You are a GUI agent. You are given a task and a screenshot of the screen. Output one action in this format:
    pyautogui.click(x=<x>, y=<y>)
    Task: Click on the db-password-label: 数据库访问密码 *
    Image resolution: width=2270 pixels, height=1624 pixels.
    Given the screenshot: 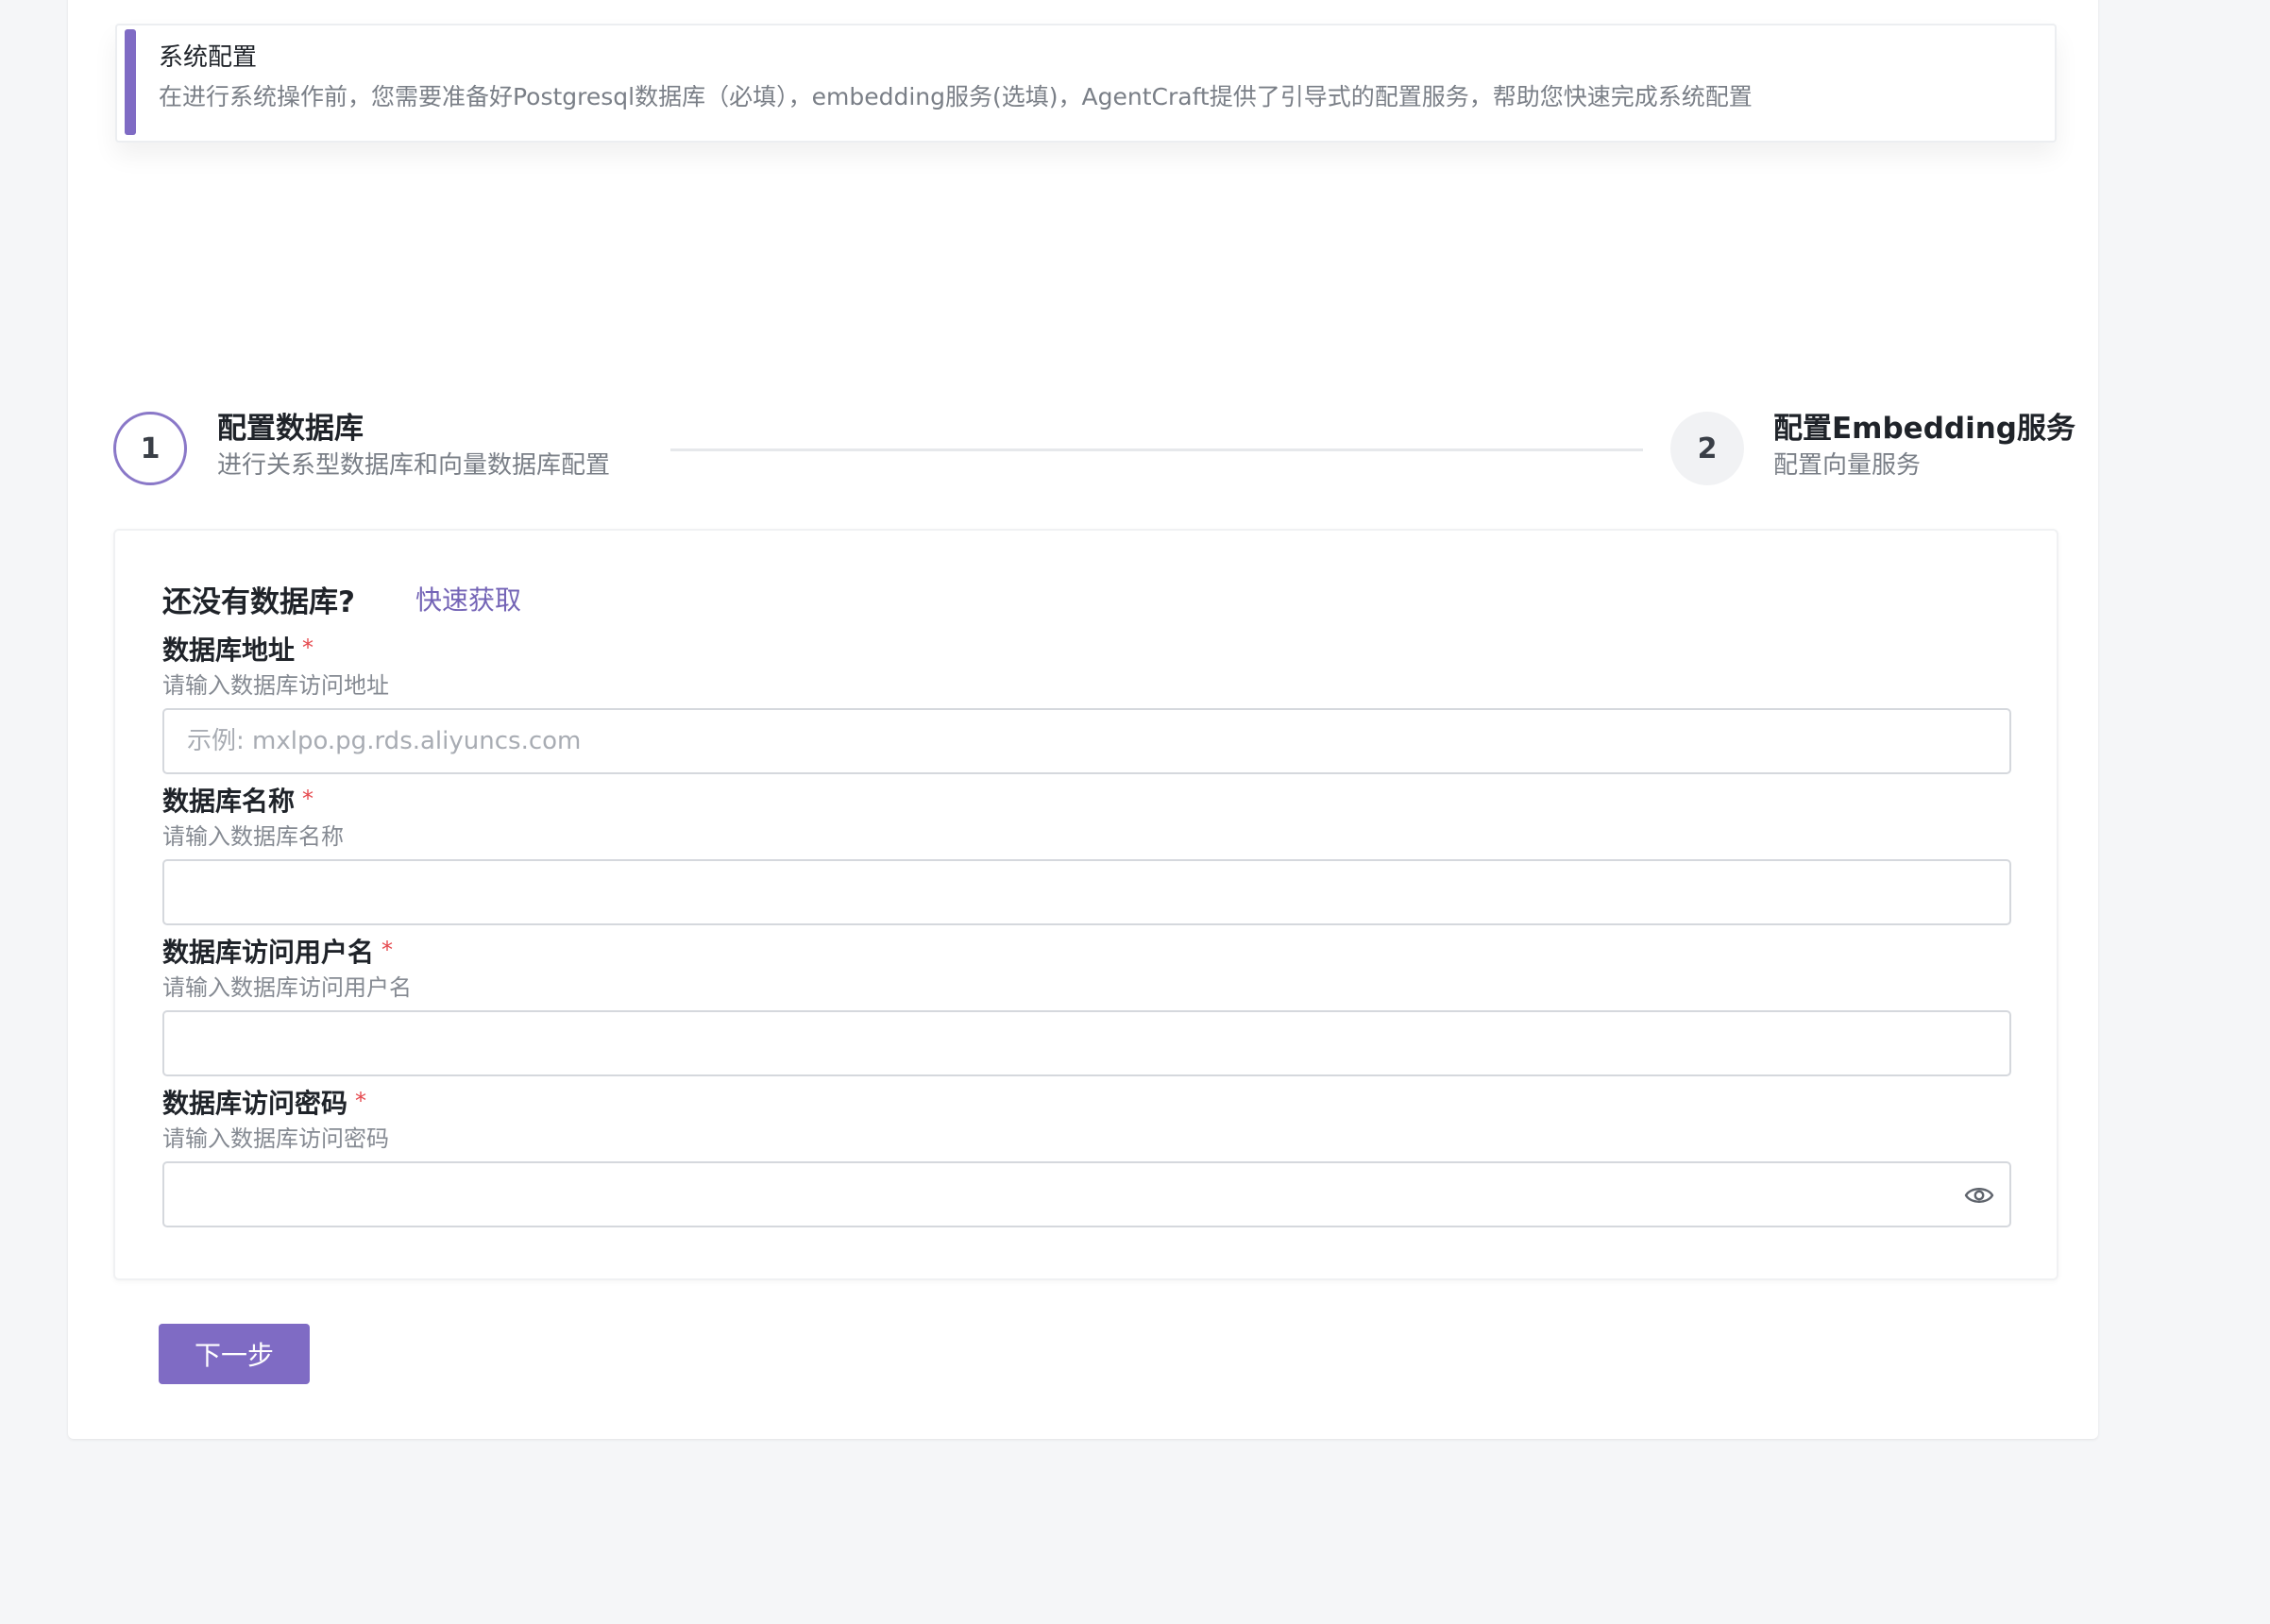 What is the action you would take?
    pyautogui.click(x=1087, y=1102)
    